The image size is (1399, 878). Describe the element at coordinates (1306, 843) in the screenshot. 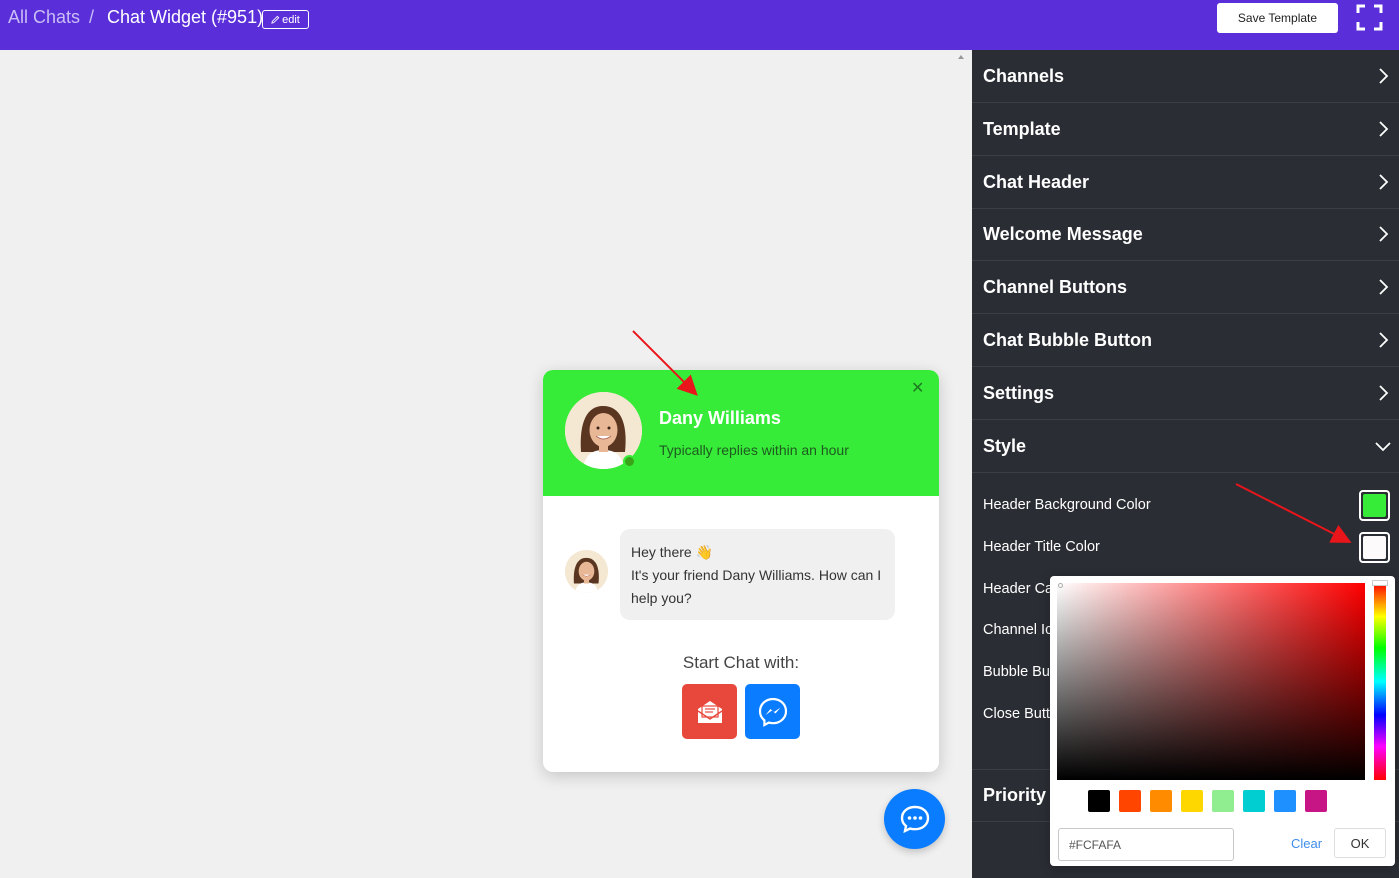

I see `clear-color-button: Clear` at that location.